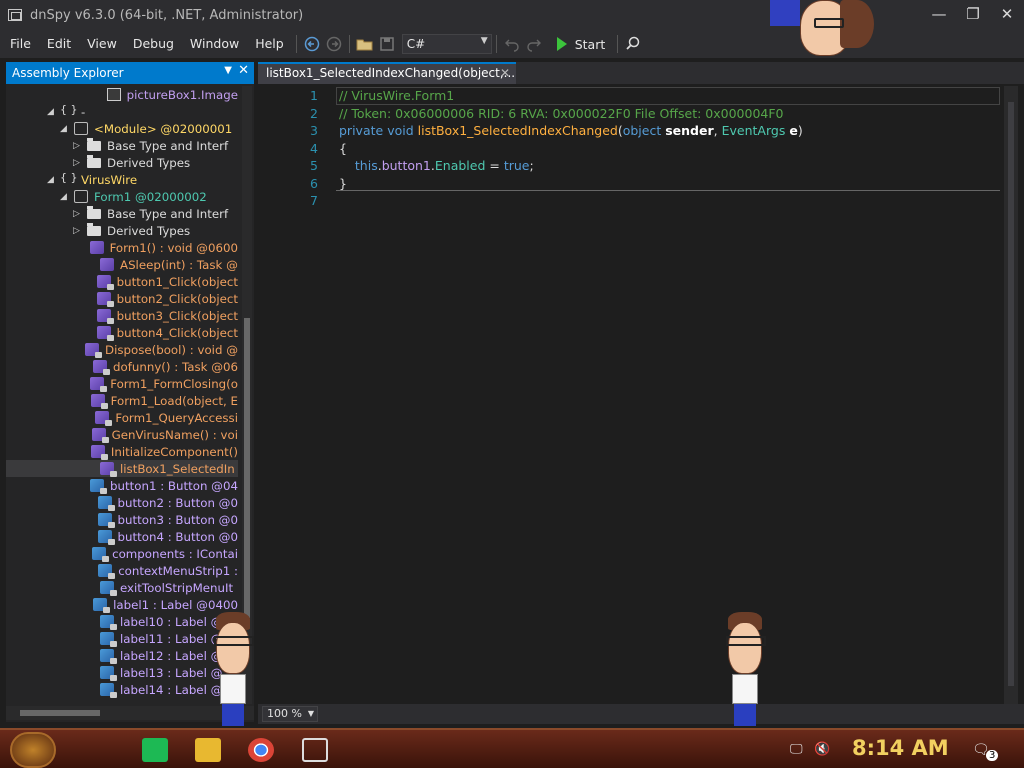  I want to click on network-icon: 🖵, so click(796, 749).